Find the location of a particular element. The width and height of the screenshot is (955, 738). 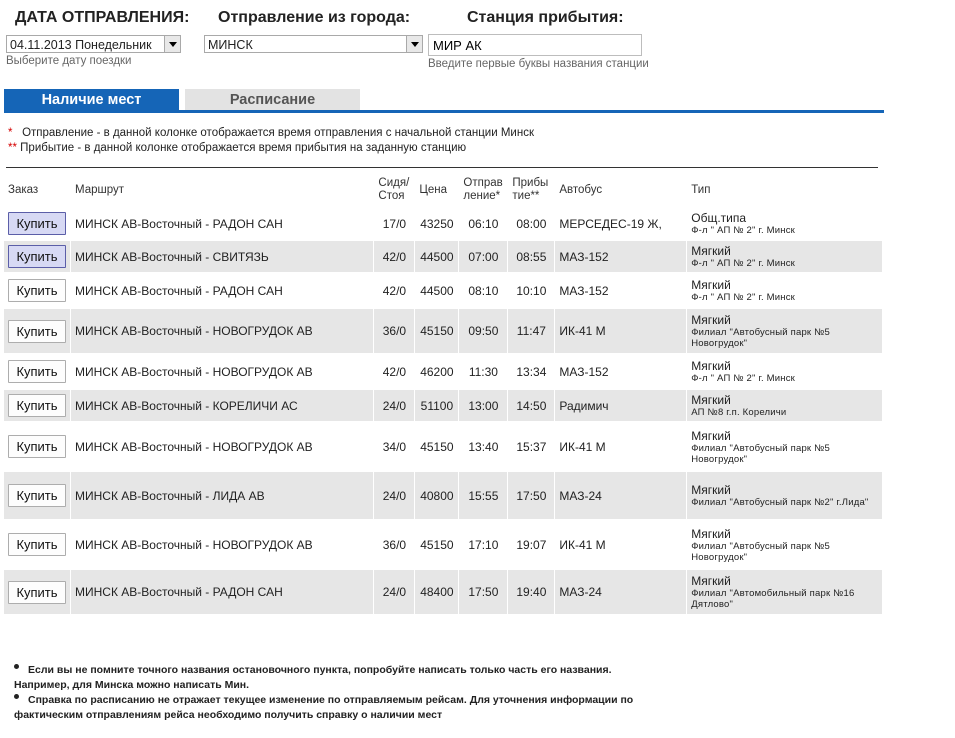

header-arrival: Прибы тие** is located at coordinates (530, 189).